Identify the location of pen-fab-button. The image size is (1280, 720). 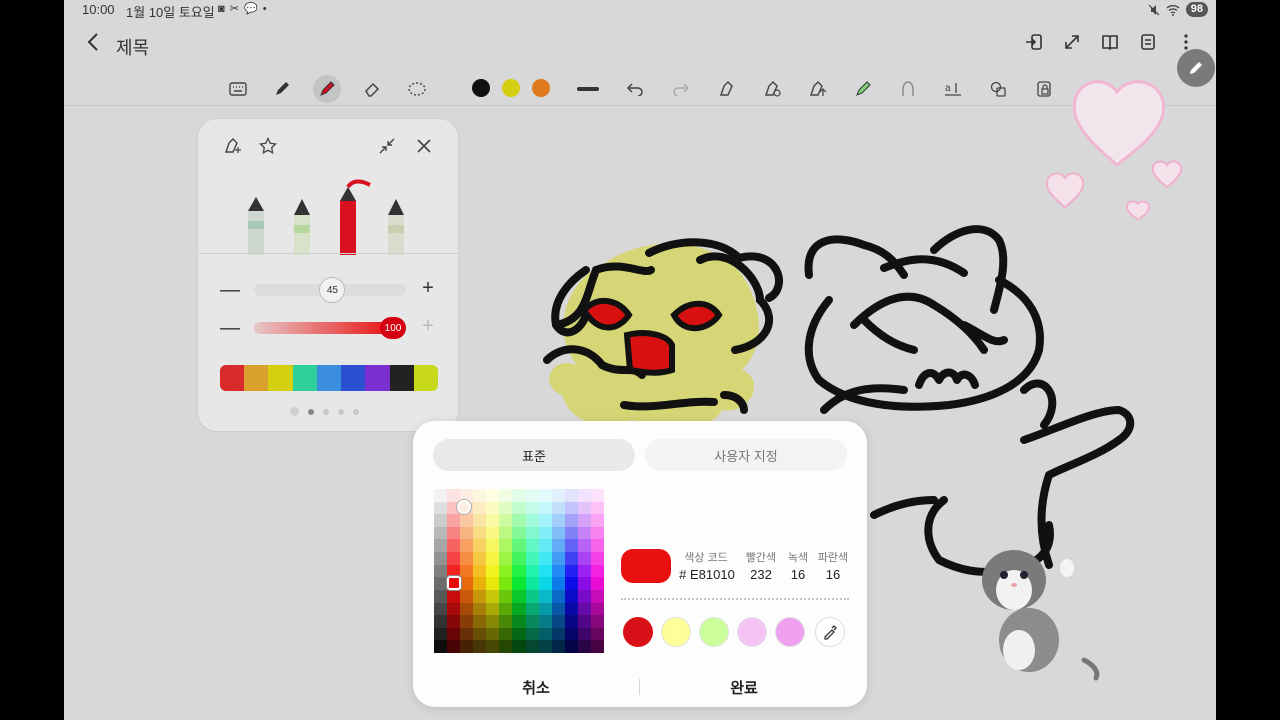
(1196, 68).